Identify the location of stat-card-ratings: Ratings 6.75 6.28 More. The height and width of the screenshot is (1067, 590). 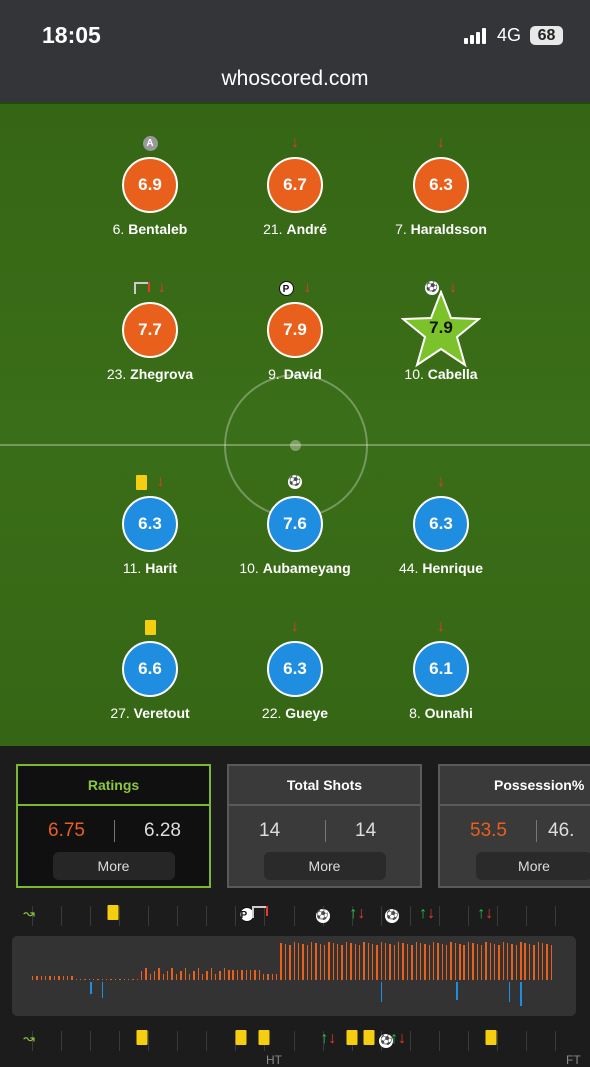
(113, 826).